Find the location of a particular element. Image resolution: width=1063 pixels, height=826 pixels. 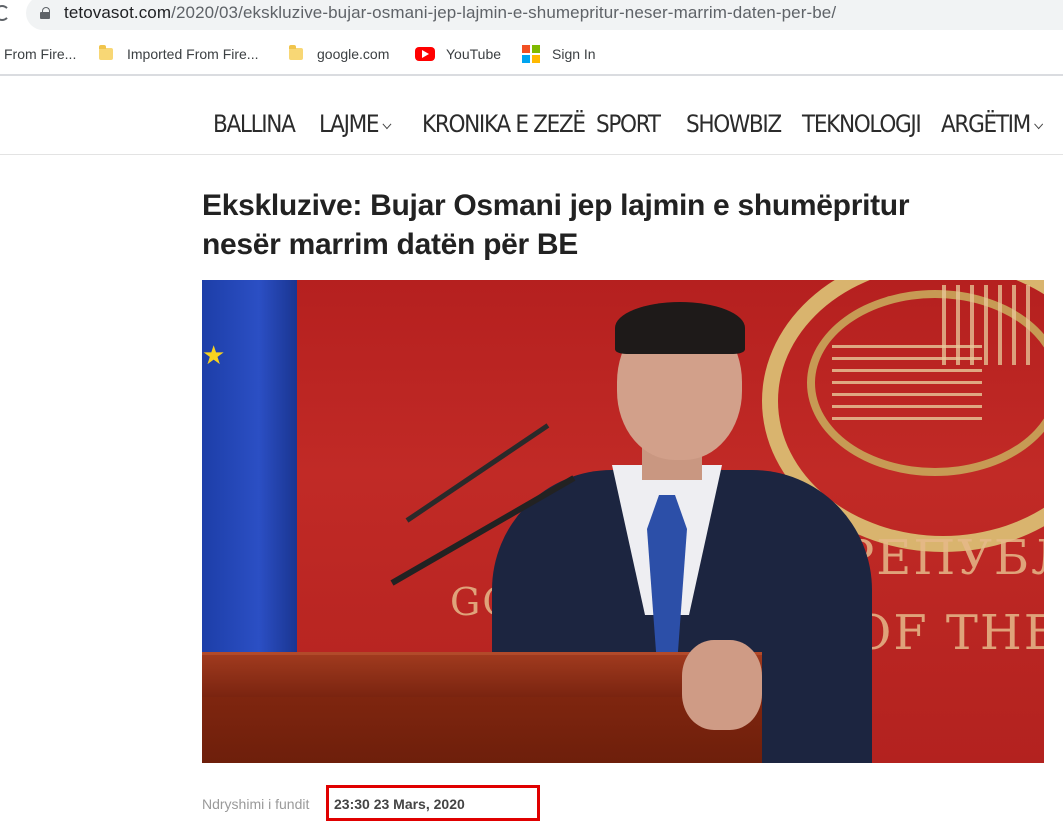

nav-item-sport: SPORT is located at coordinates (628, 124).